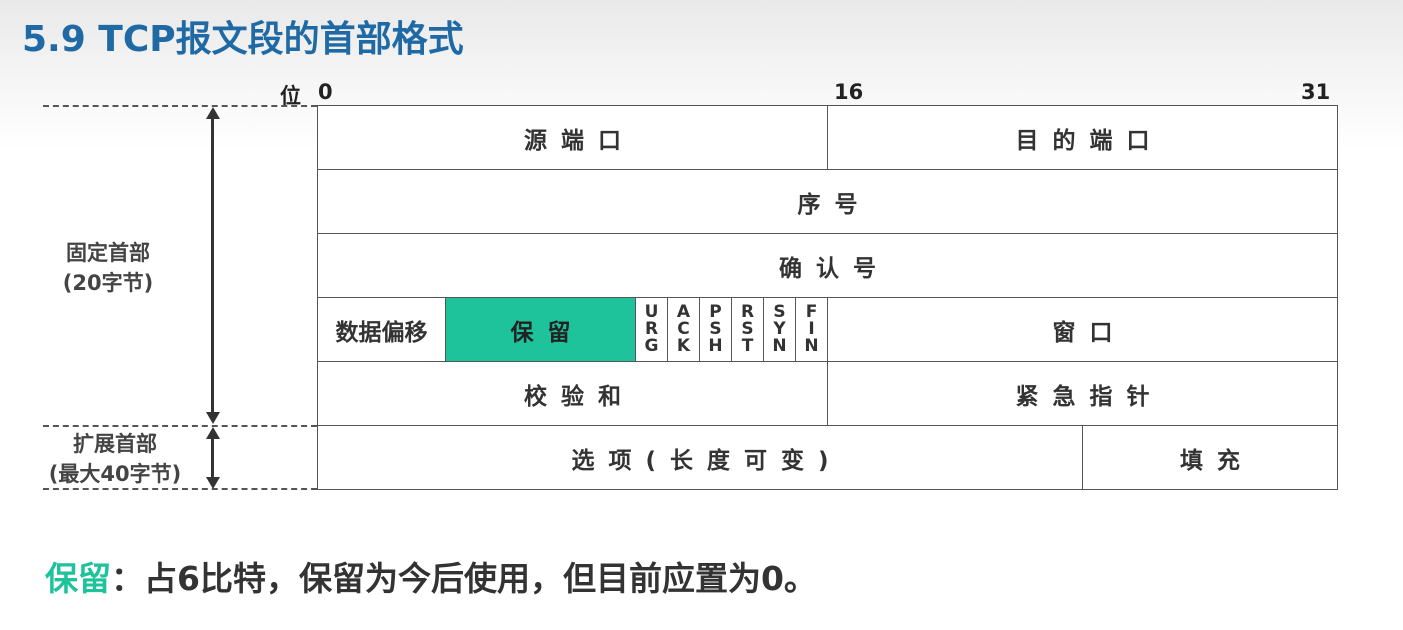 Image resolution: width=1403 pixels, height=630 pixels. I want to click on fixed-arrow-down-icon, so click(213, 418).